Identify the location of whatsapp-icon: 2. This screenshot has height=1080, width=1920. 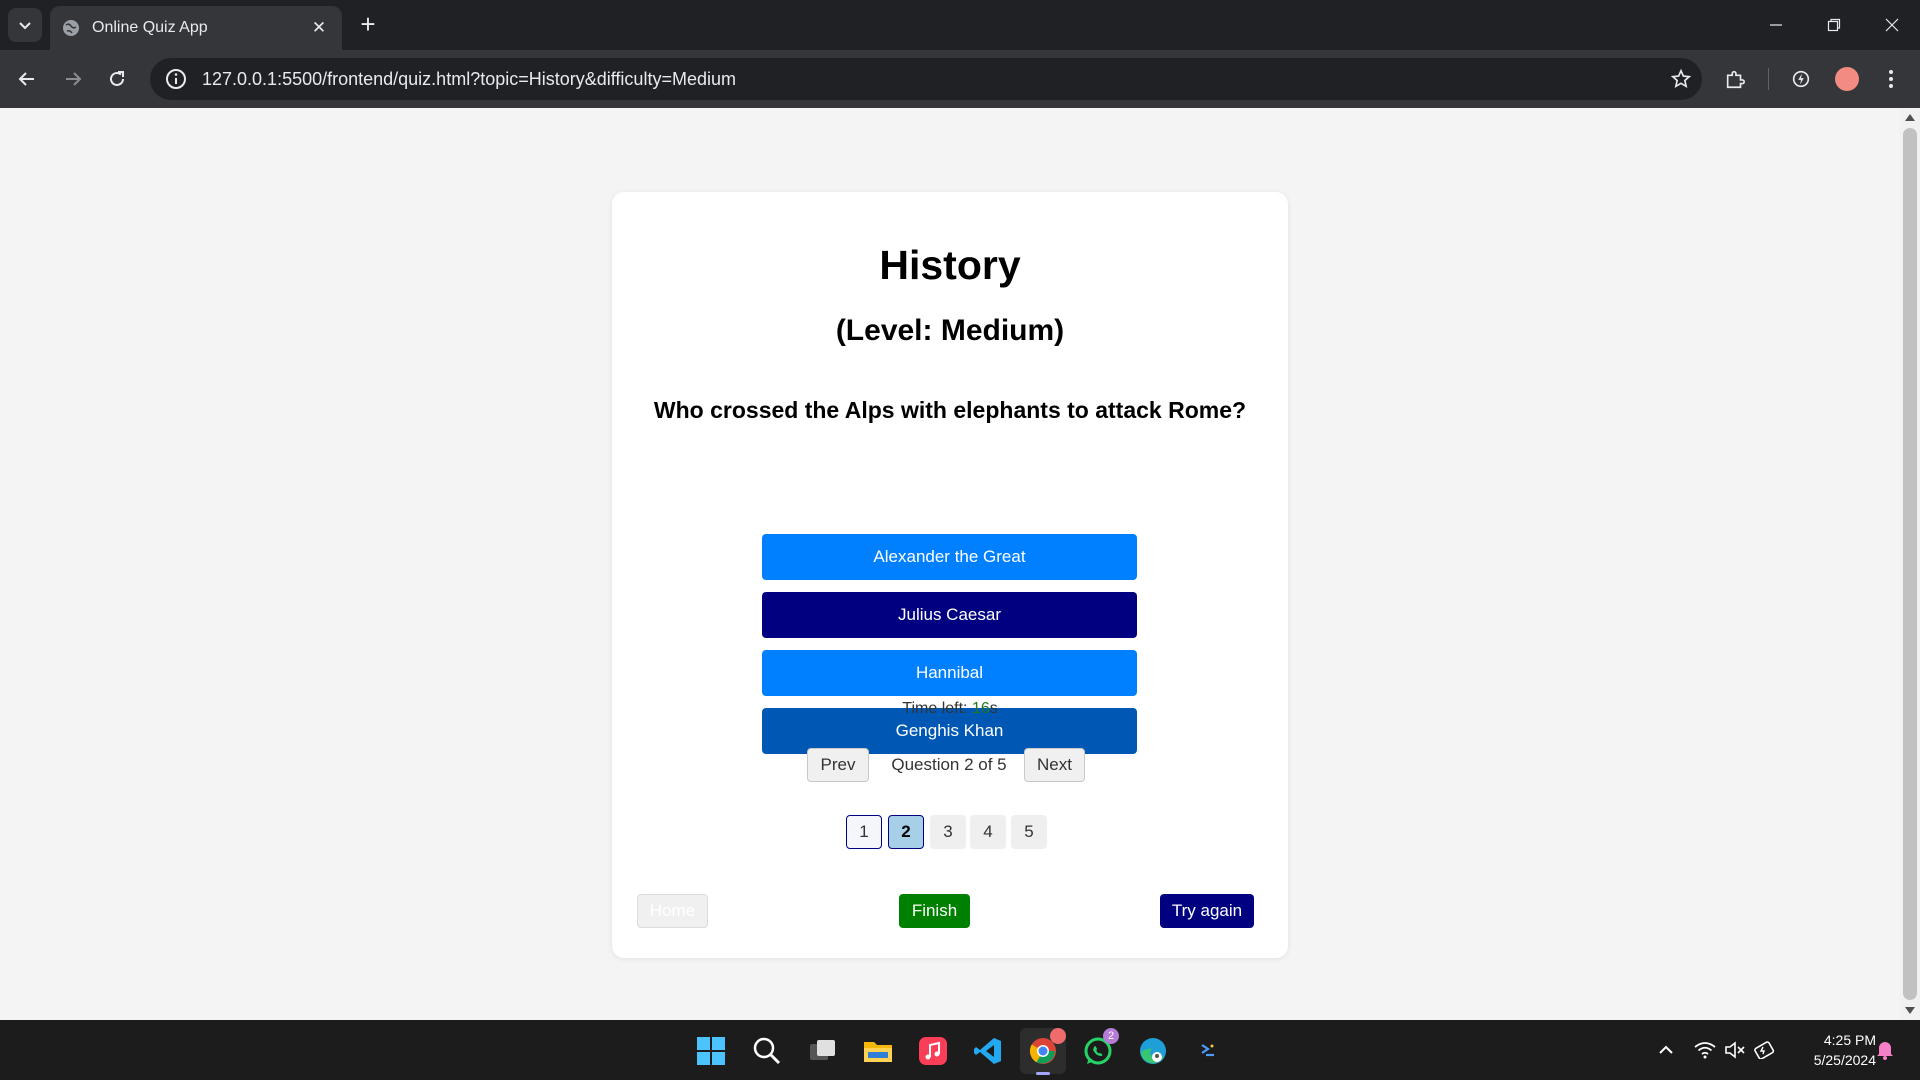
(1098, 1051).